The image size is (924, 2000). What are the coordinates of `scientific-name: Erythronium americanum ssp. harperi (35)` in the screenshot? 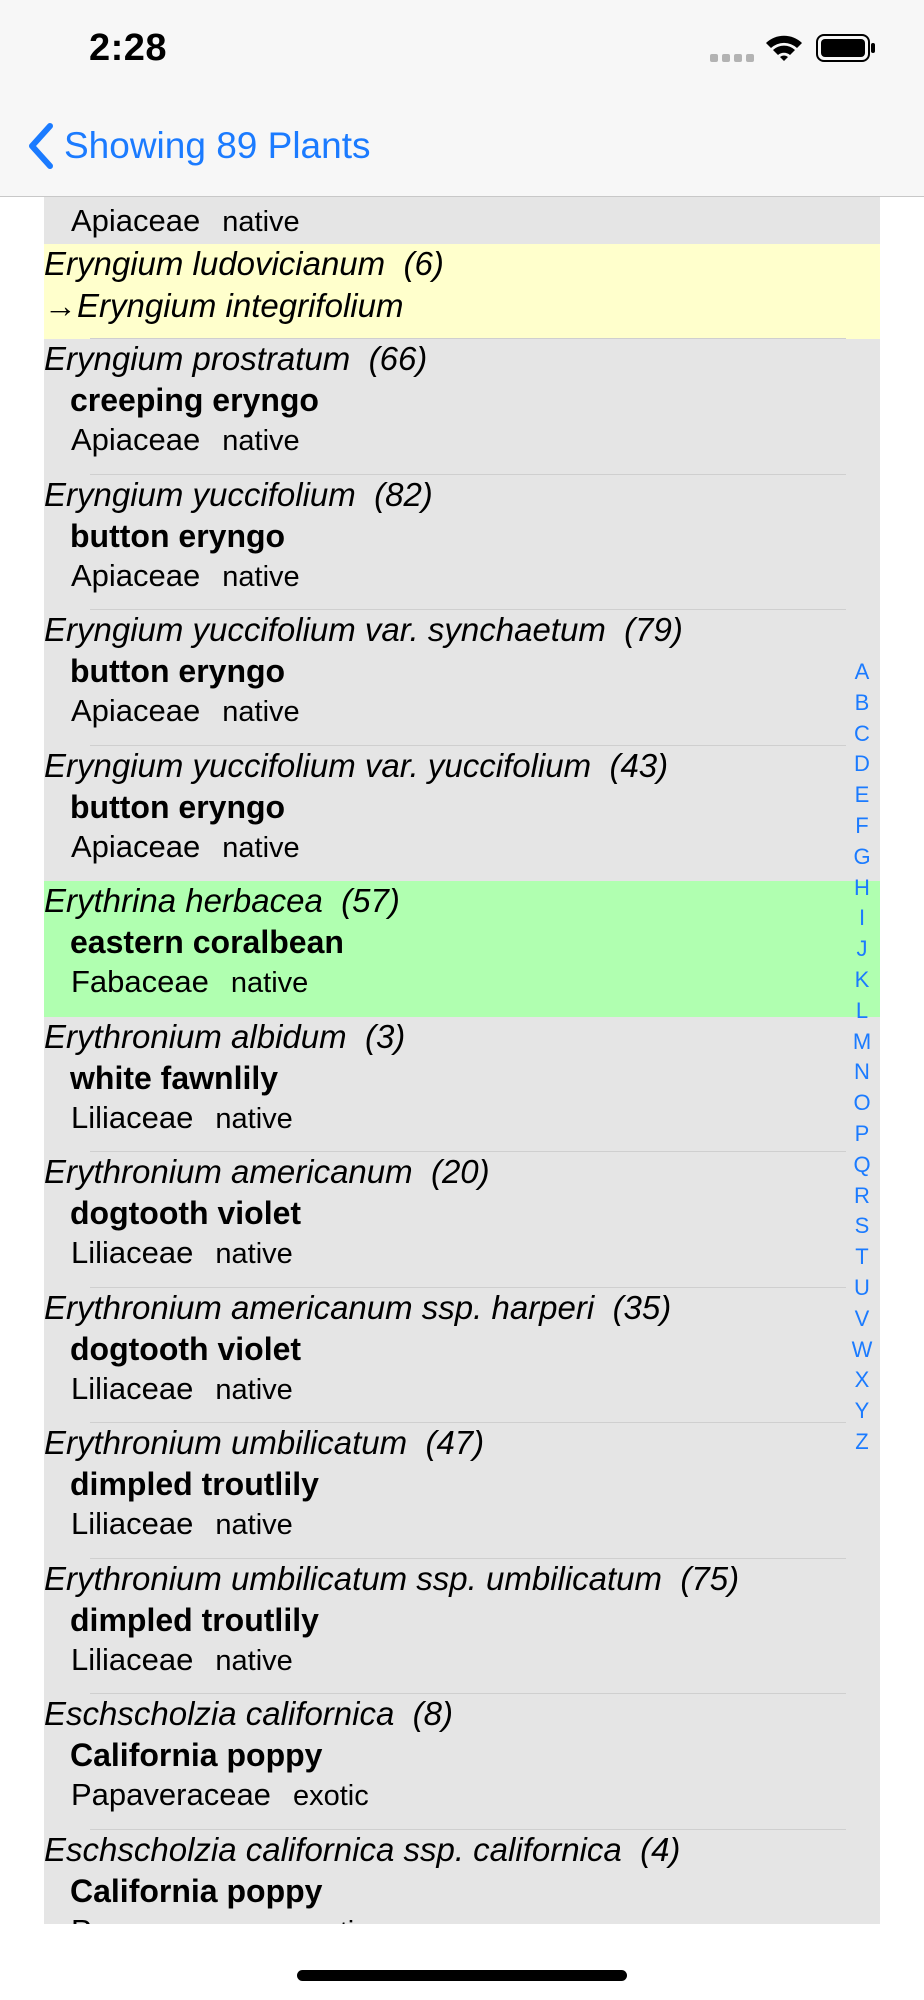 It's located at (358, 1307).